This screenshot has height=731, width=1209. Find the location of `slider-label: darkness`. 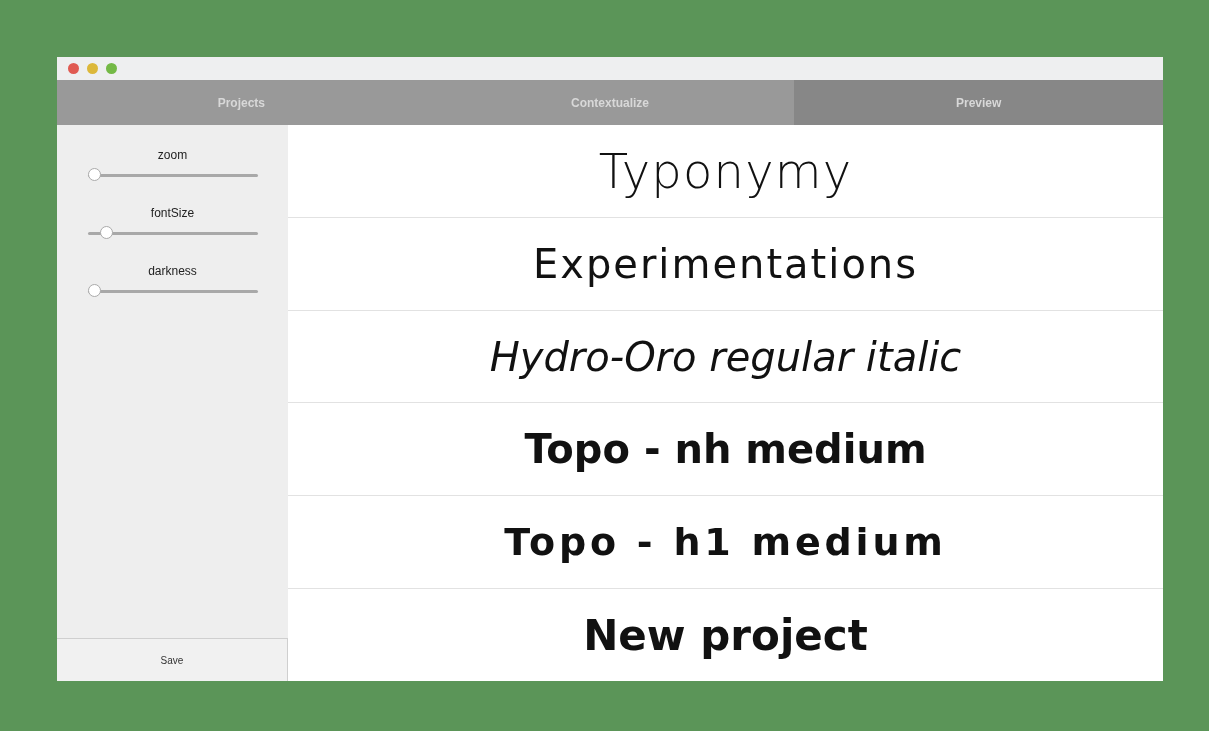

slider-label: darkness is located at coordinates (172, 271).